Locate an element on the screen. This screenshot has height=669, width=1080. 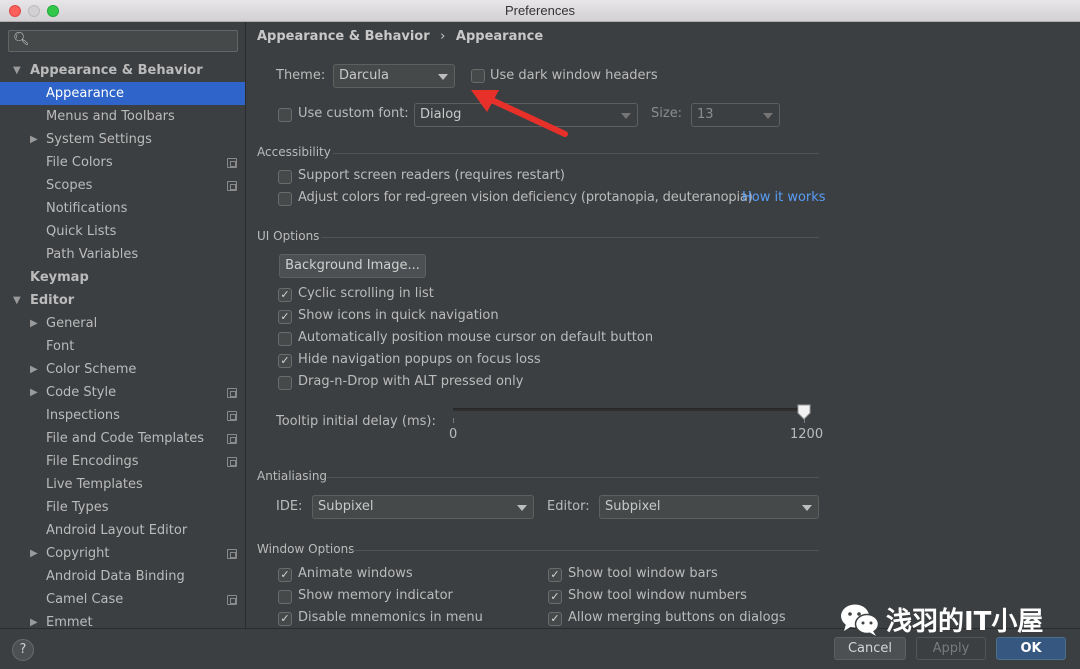
custom-font-checkbox is located at coordinates (285, 115).